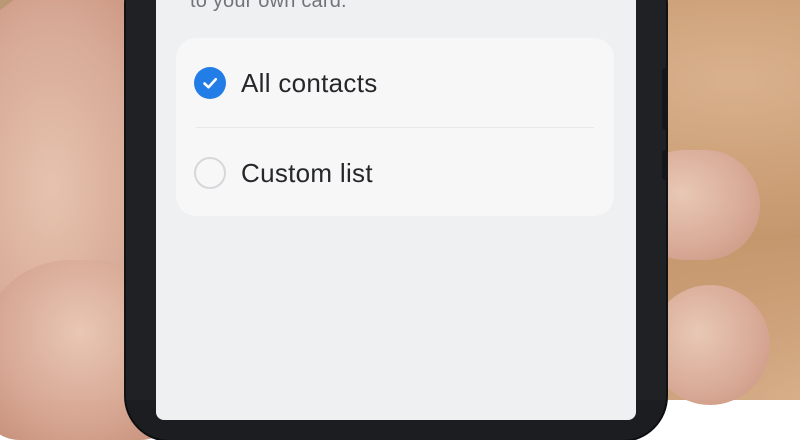 The height and width of the screenshot is (440, 800). What do you see at coordinates (710, 345) in the screenshot?
I see `hand-finger-lower` at bounding box center [710, 345].